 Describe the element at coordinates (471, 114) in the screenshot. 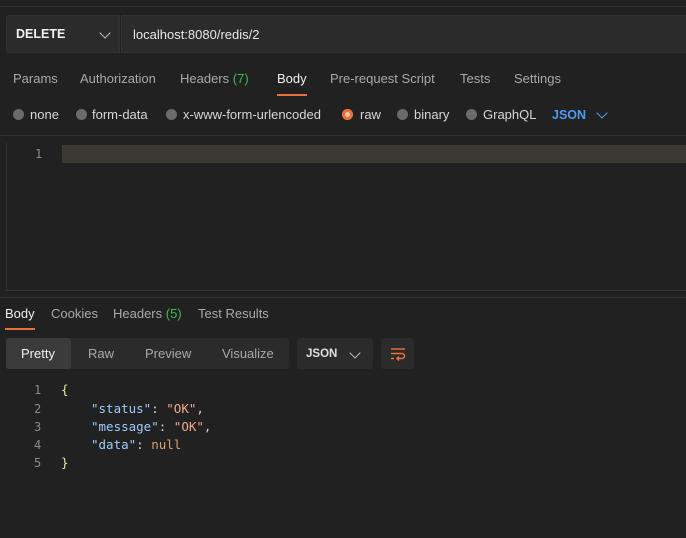

I see `radio-graphql` at that location.